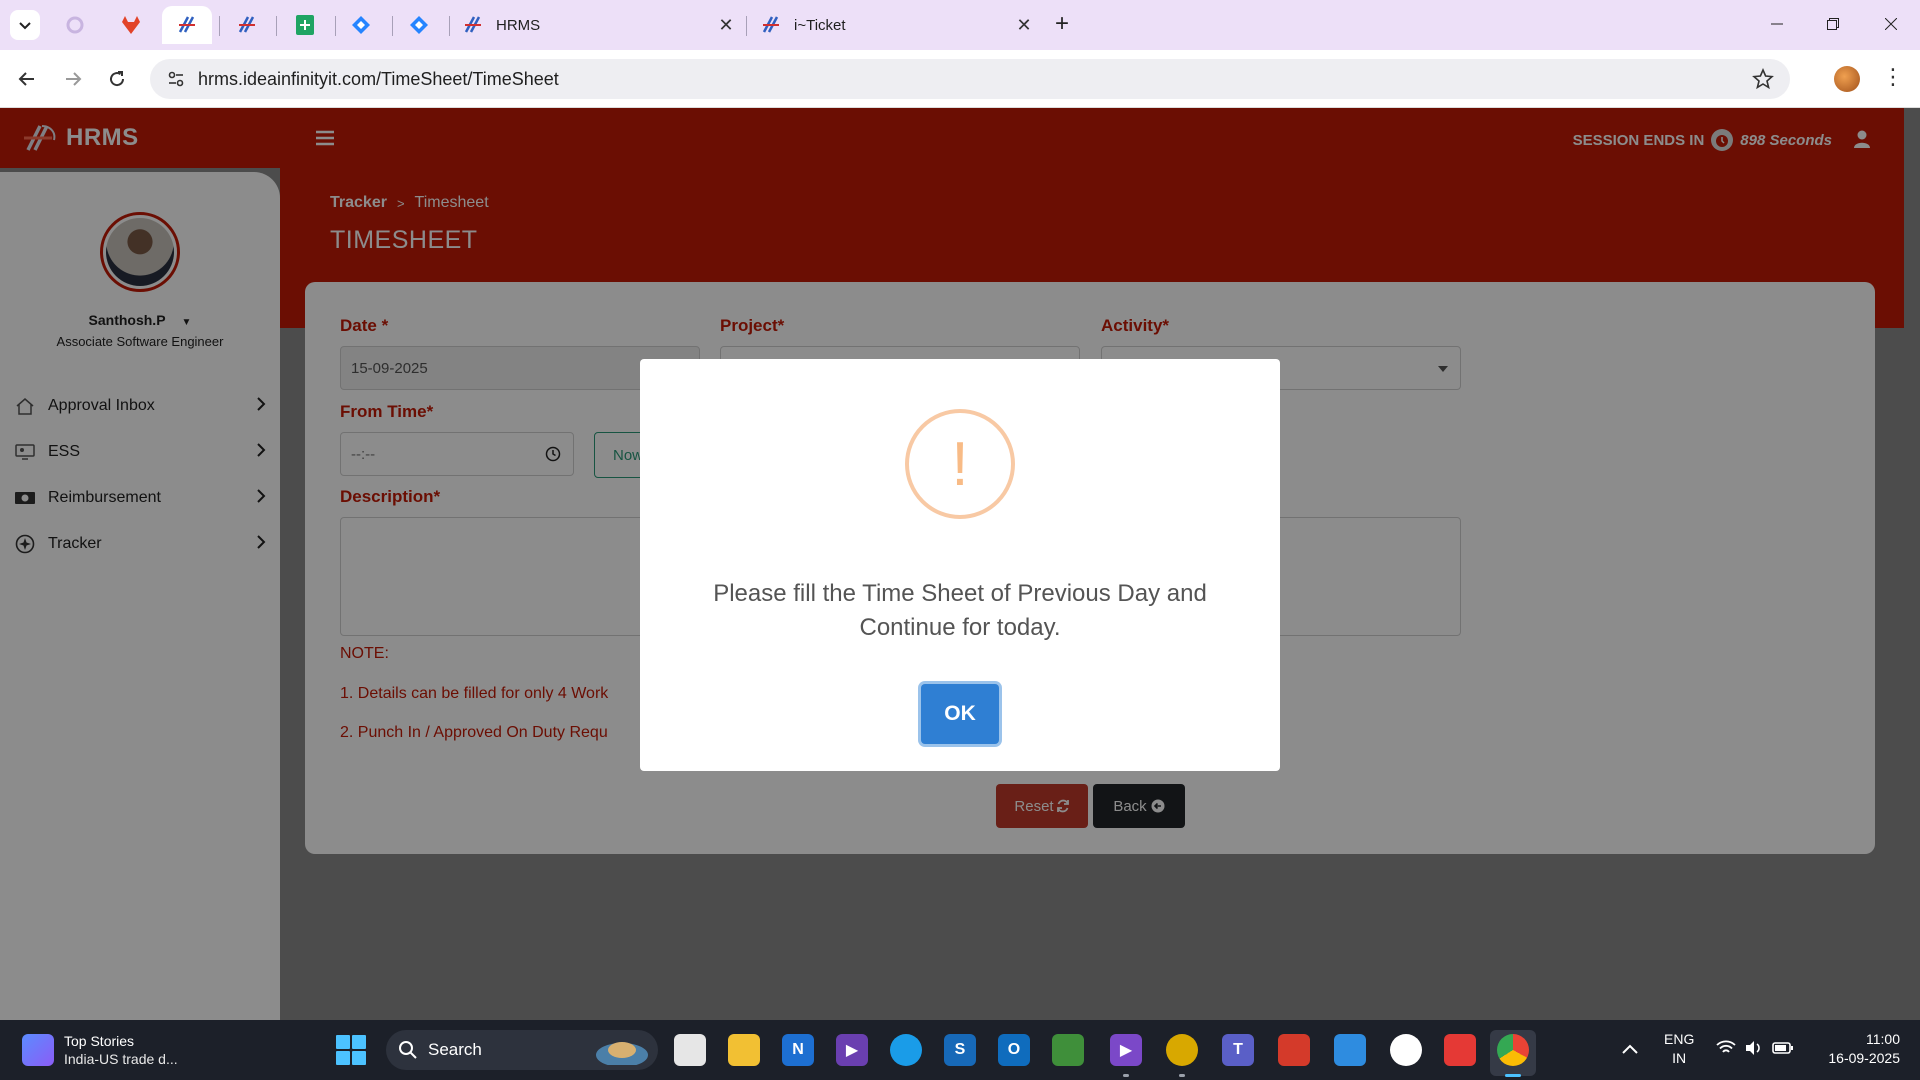 Image resolution: width=1920 pixels, height=1080 pixels. What do you see at coordinates (1182, 1050) in the screenshot?
I see `dbeaver-icon` at bounding box center [1182, 1050].